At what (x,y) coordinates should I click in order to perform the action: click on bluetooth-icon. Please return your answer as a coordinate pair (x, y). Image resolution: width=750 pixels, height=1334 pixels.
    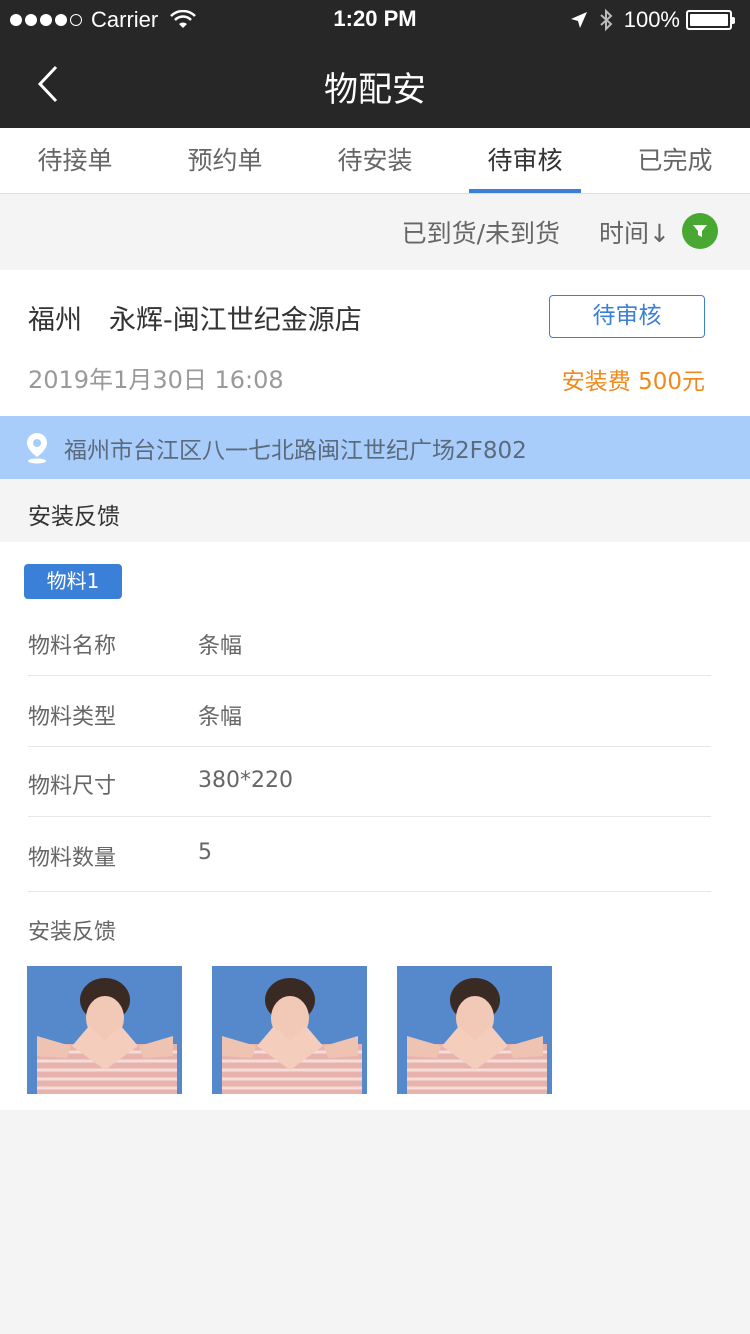
    Looking at the image, I should click on (606, 20).